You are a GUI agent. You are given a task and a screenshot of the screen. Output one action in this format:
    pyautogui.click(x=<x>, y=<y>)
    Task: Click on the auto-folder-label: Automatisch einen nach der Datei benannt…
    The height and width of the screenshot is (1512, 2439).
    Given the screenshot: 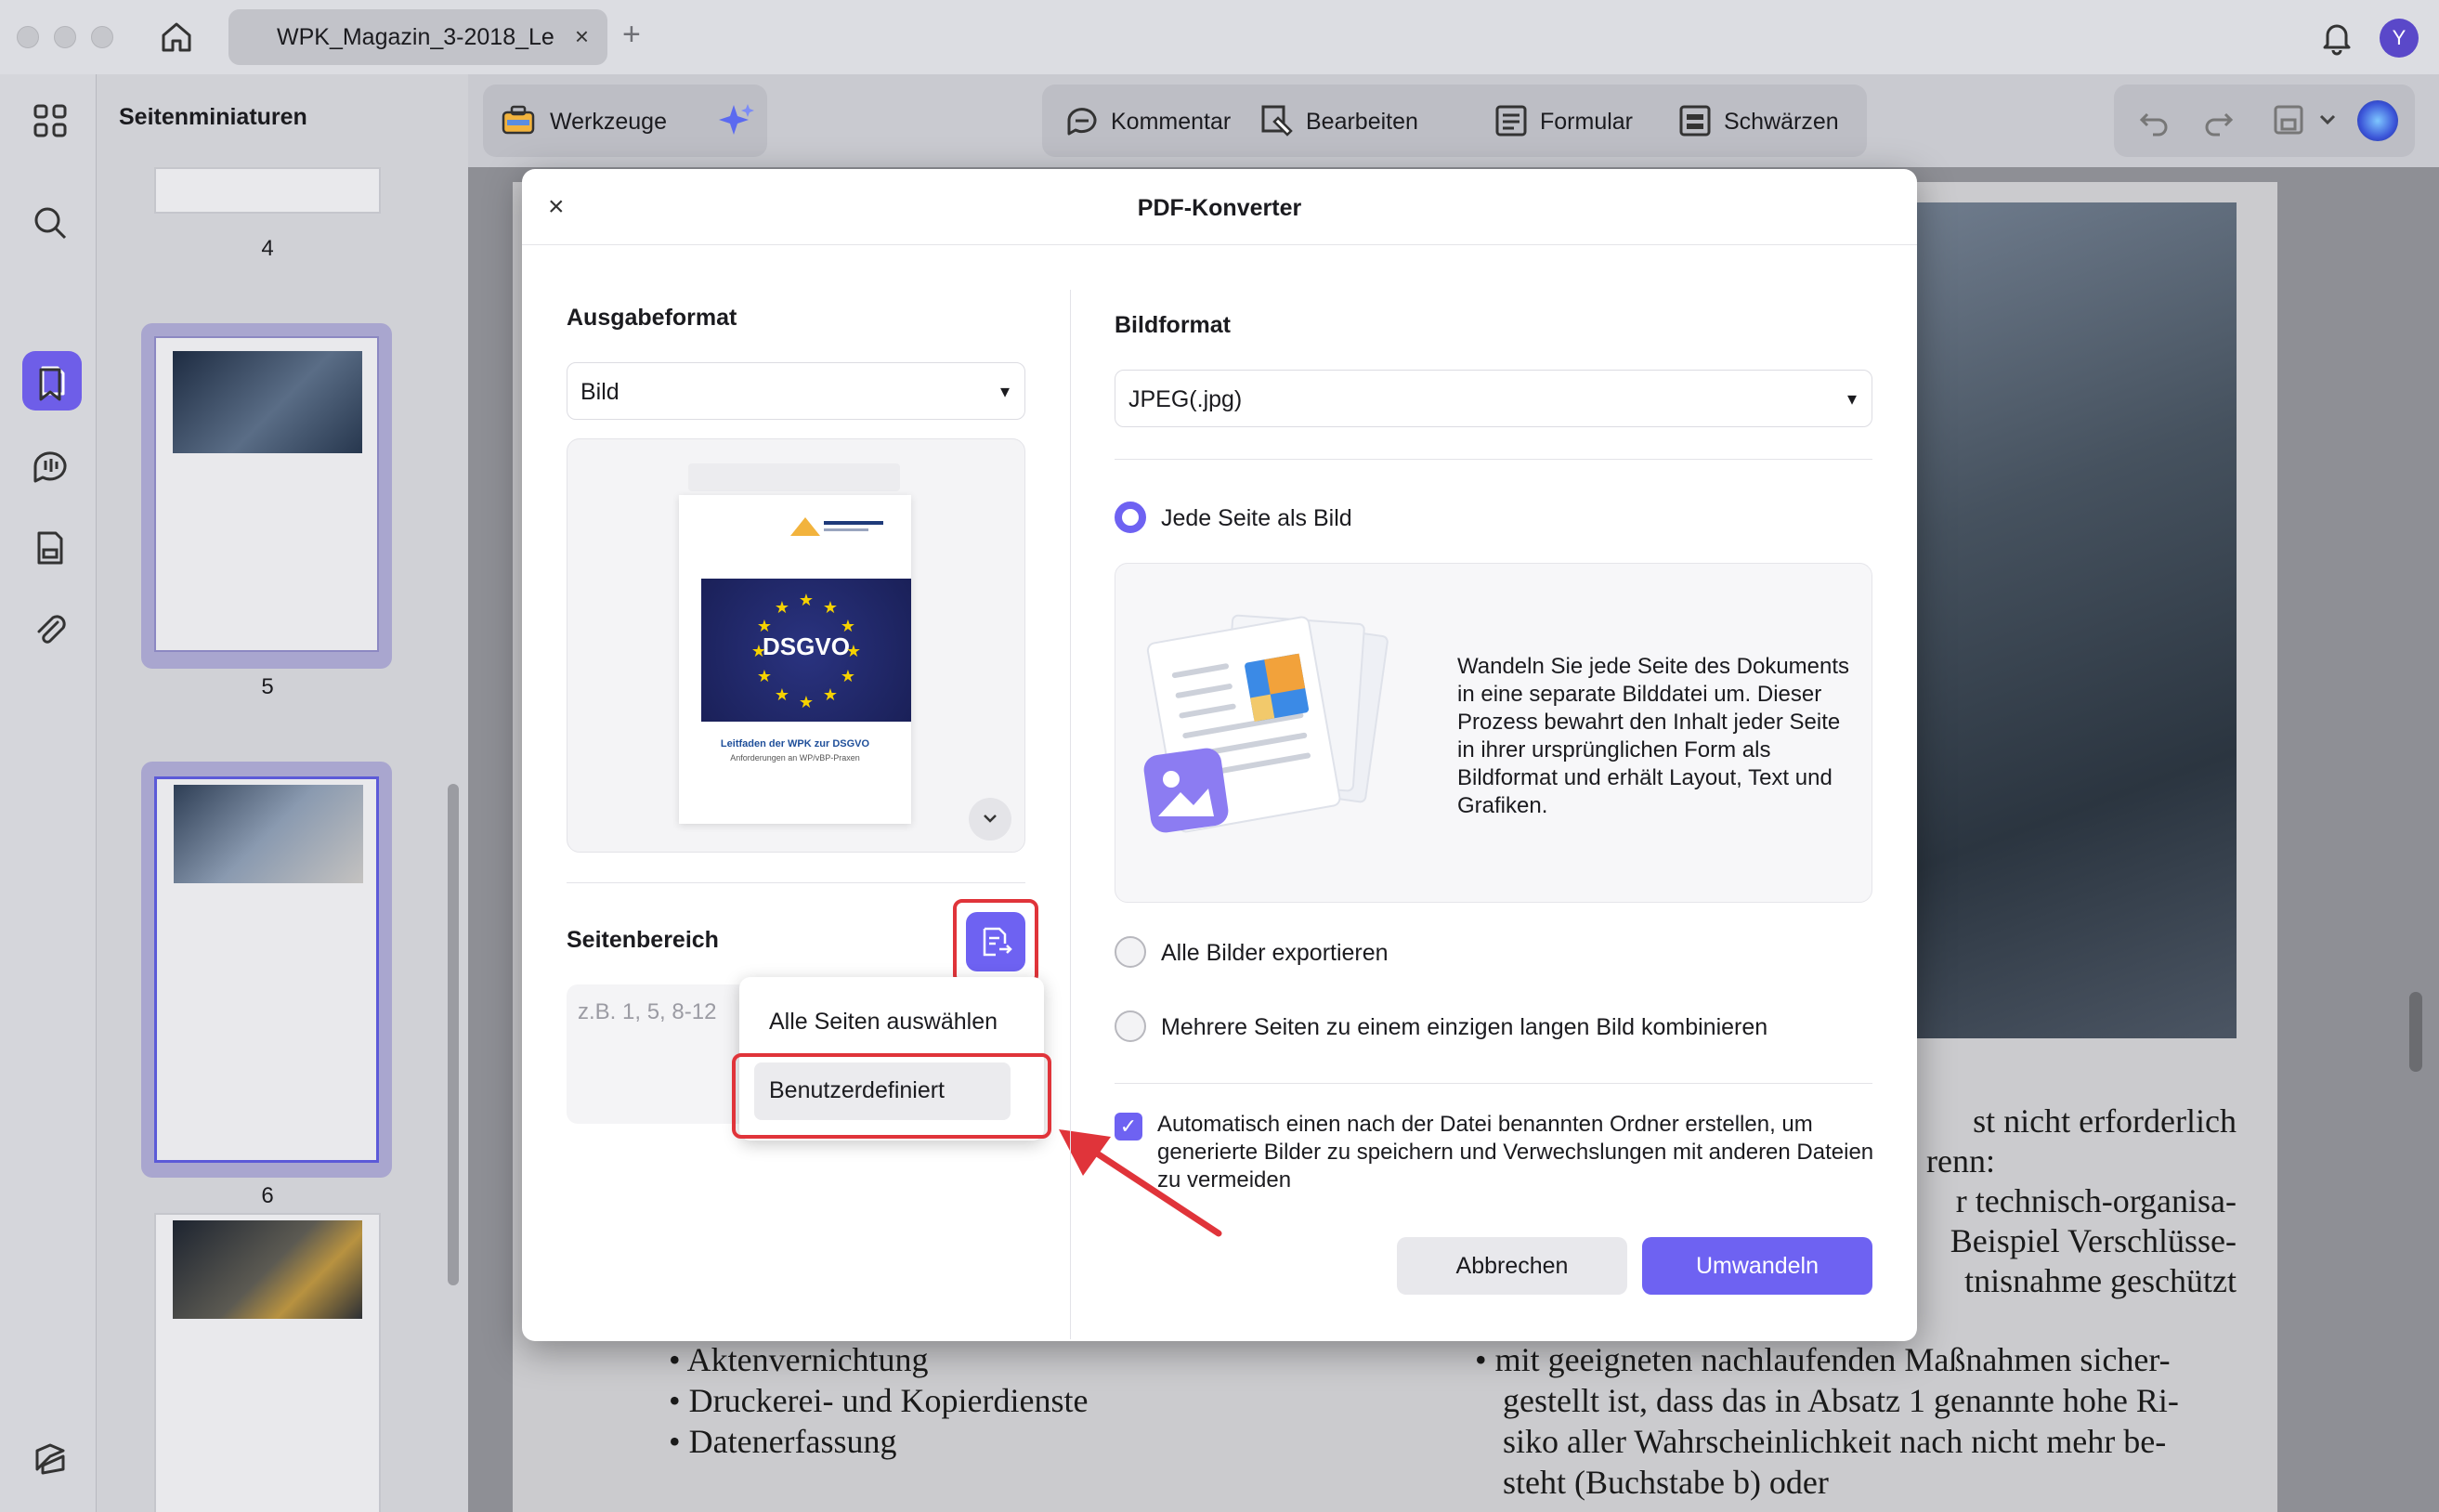 What is the action you would take?
    pyautogui.click(x=1520, y=1152)
    